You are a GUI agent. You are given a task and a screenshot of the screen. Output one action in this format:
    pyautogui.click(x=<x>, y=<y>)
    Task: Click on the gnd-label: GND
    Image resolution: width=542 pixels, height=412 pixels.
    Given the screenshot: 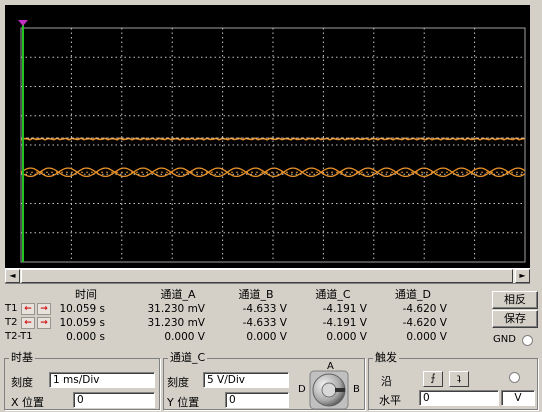 What is the action you would take?
    pyautogui.click(x=504, y=339)
    